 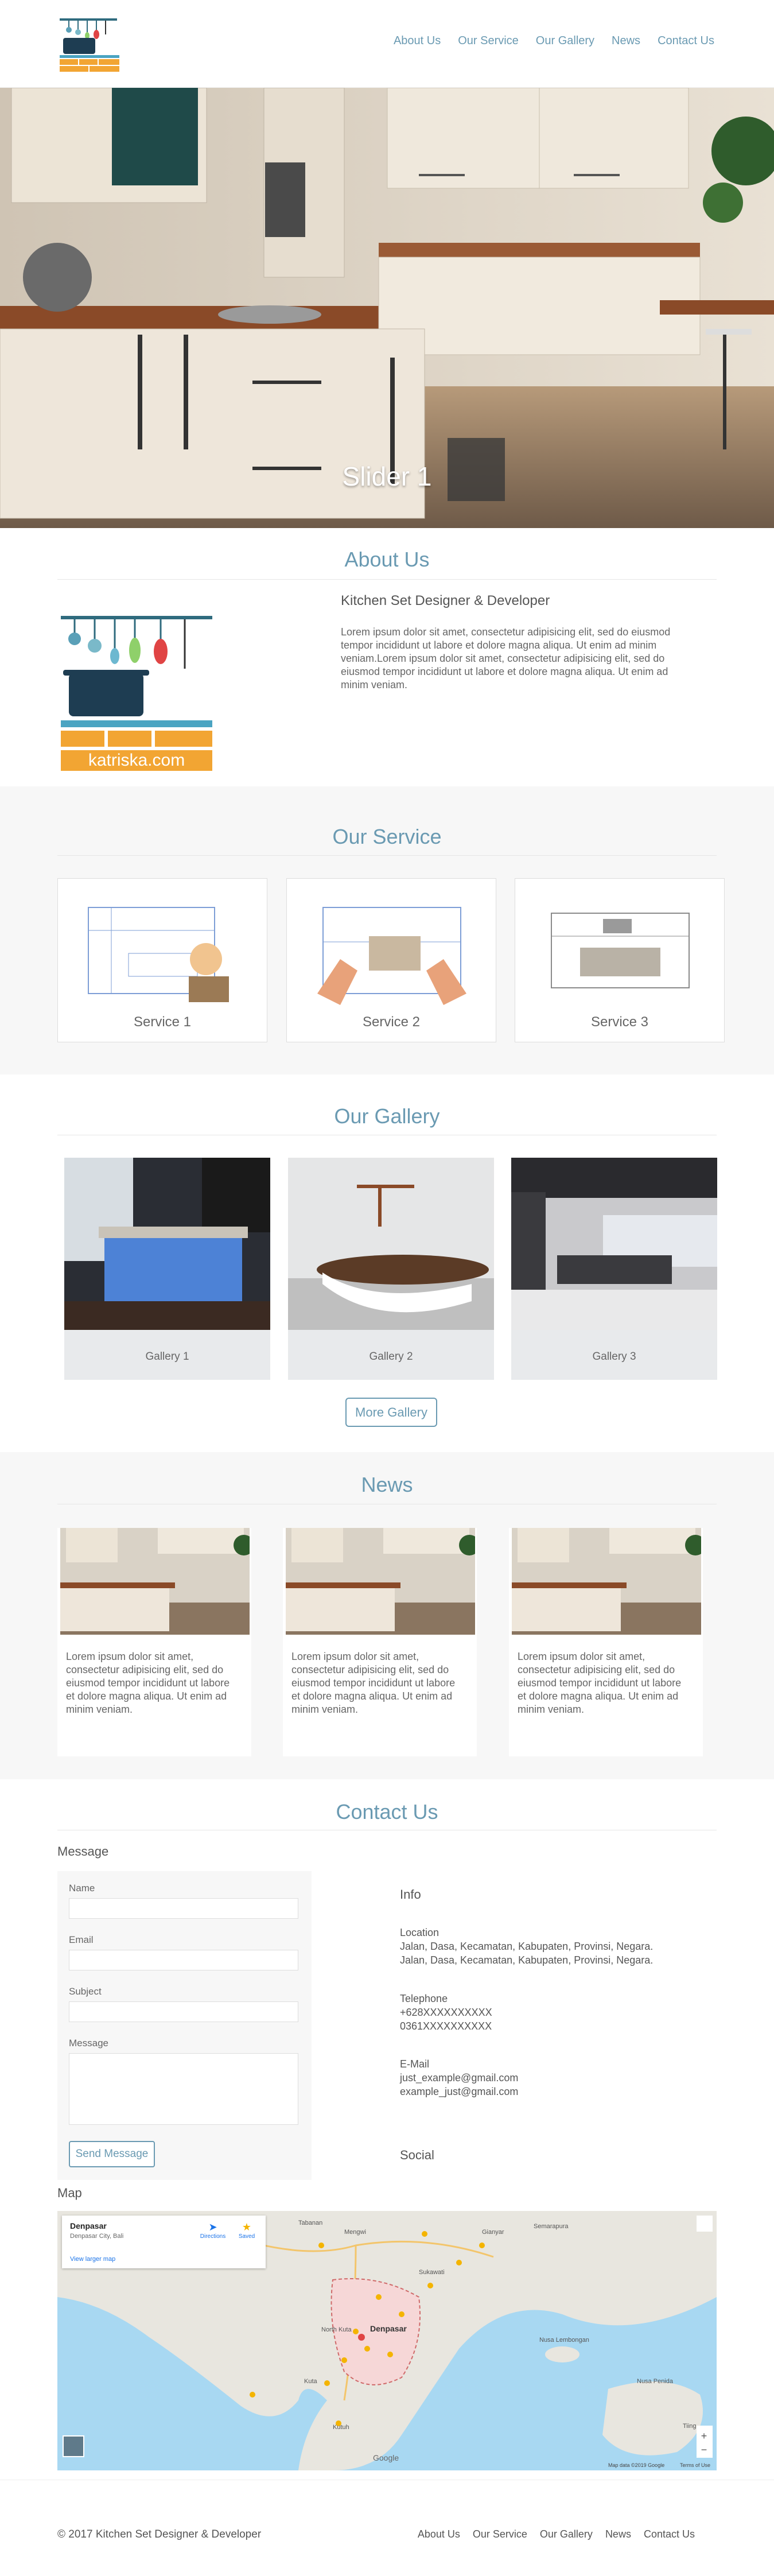 What do you see at coordinates (391, 1357) in the screenshot?
I see `gallery-label: Gallery 2` at bounding box center [391, 1357].